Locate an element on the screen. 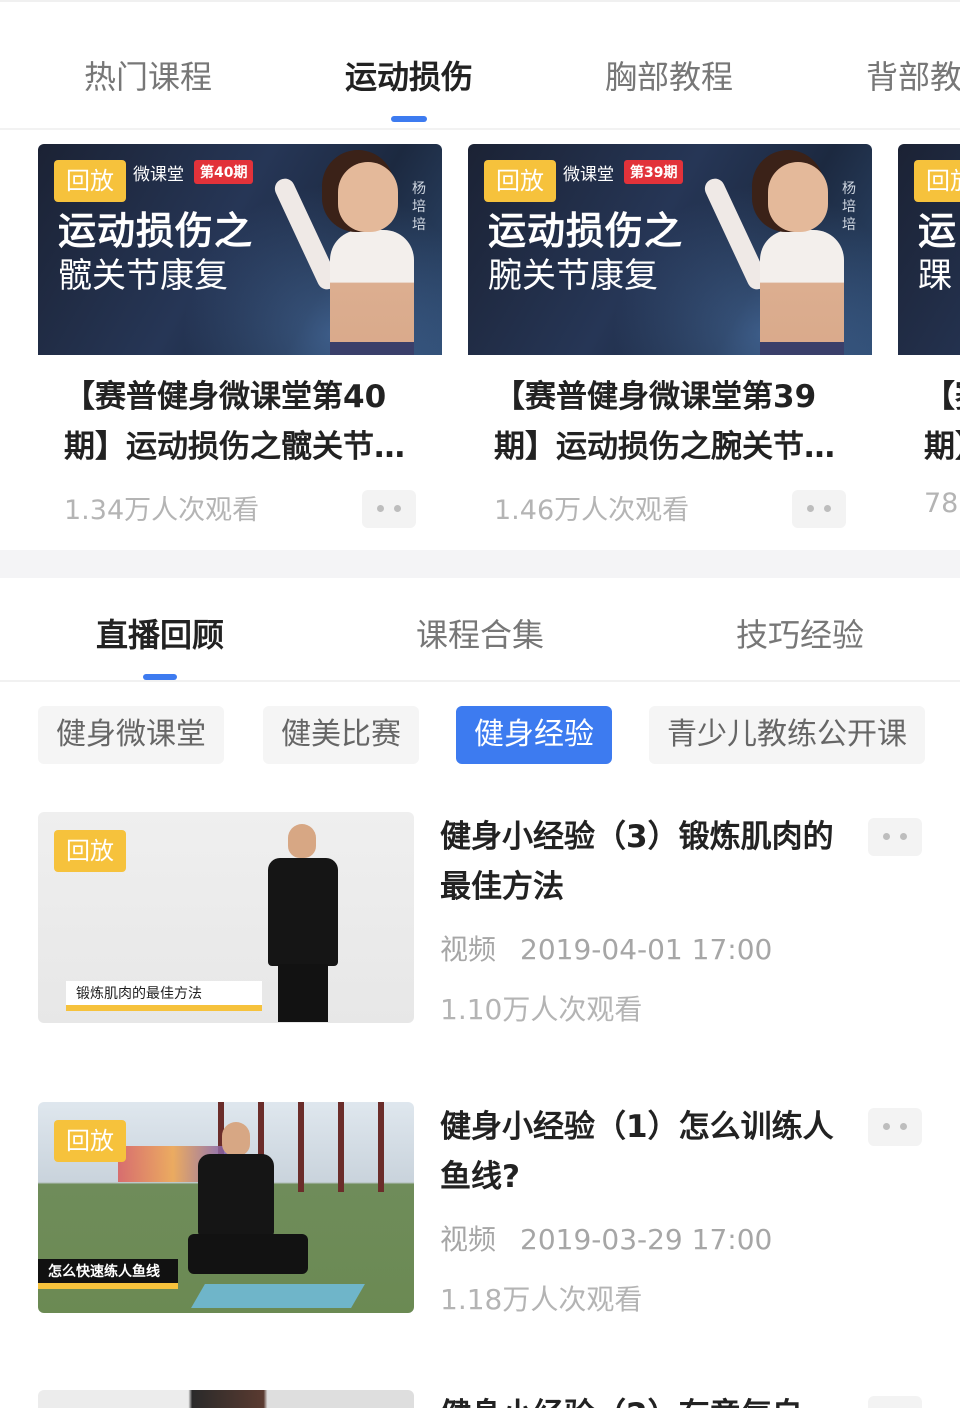 The image size is (960, 1408). filter-chip-row: 健身微课堂 健美比赛 健身经验 青少儿教练公开课 is located at coordinates (480, 736).